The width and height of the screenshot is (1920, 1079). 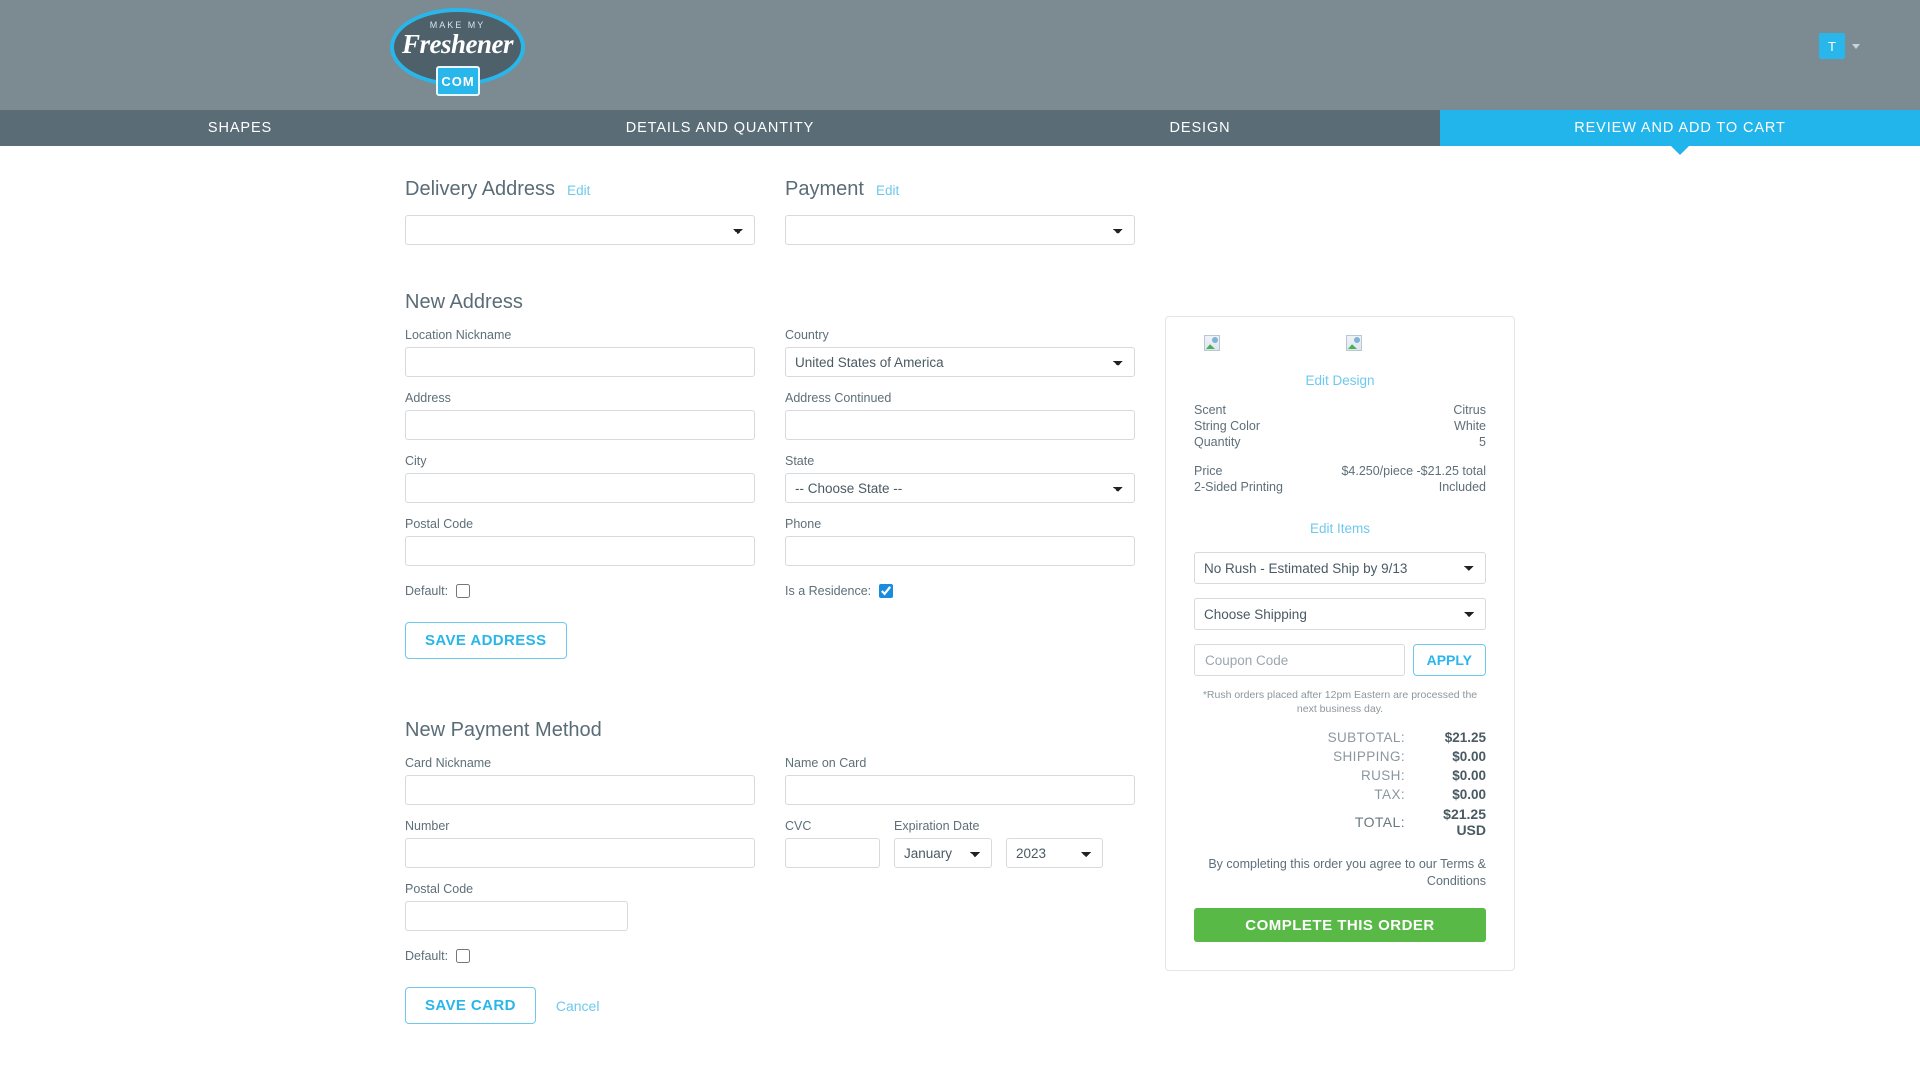 I want to click on delivery-address-select, so click(x=580, y=230).